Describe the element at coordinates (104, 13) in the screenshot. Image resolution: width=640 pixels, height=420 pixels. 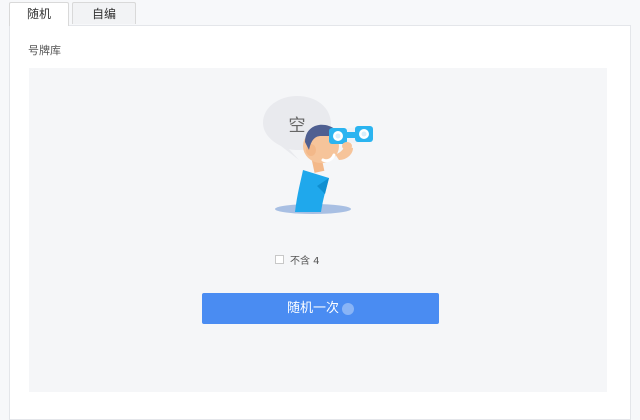
I see `tab-custom: 自编` at that location.